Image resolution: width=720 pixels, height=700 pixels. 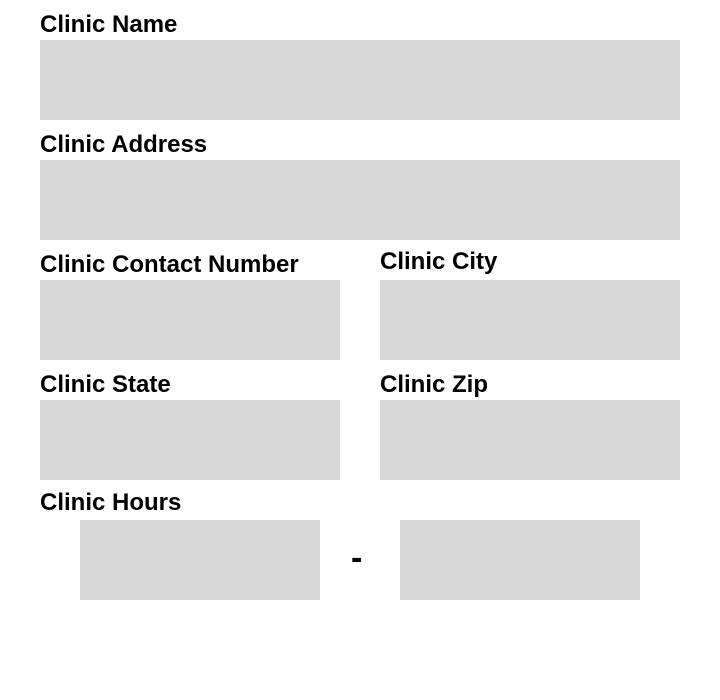 What do you see at coordinates (124, 144) in the screenshot?
I see `clinic-address-label: Clinic Address` at bounding box center [124, 144].